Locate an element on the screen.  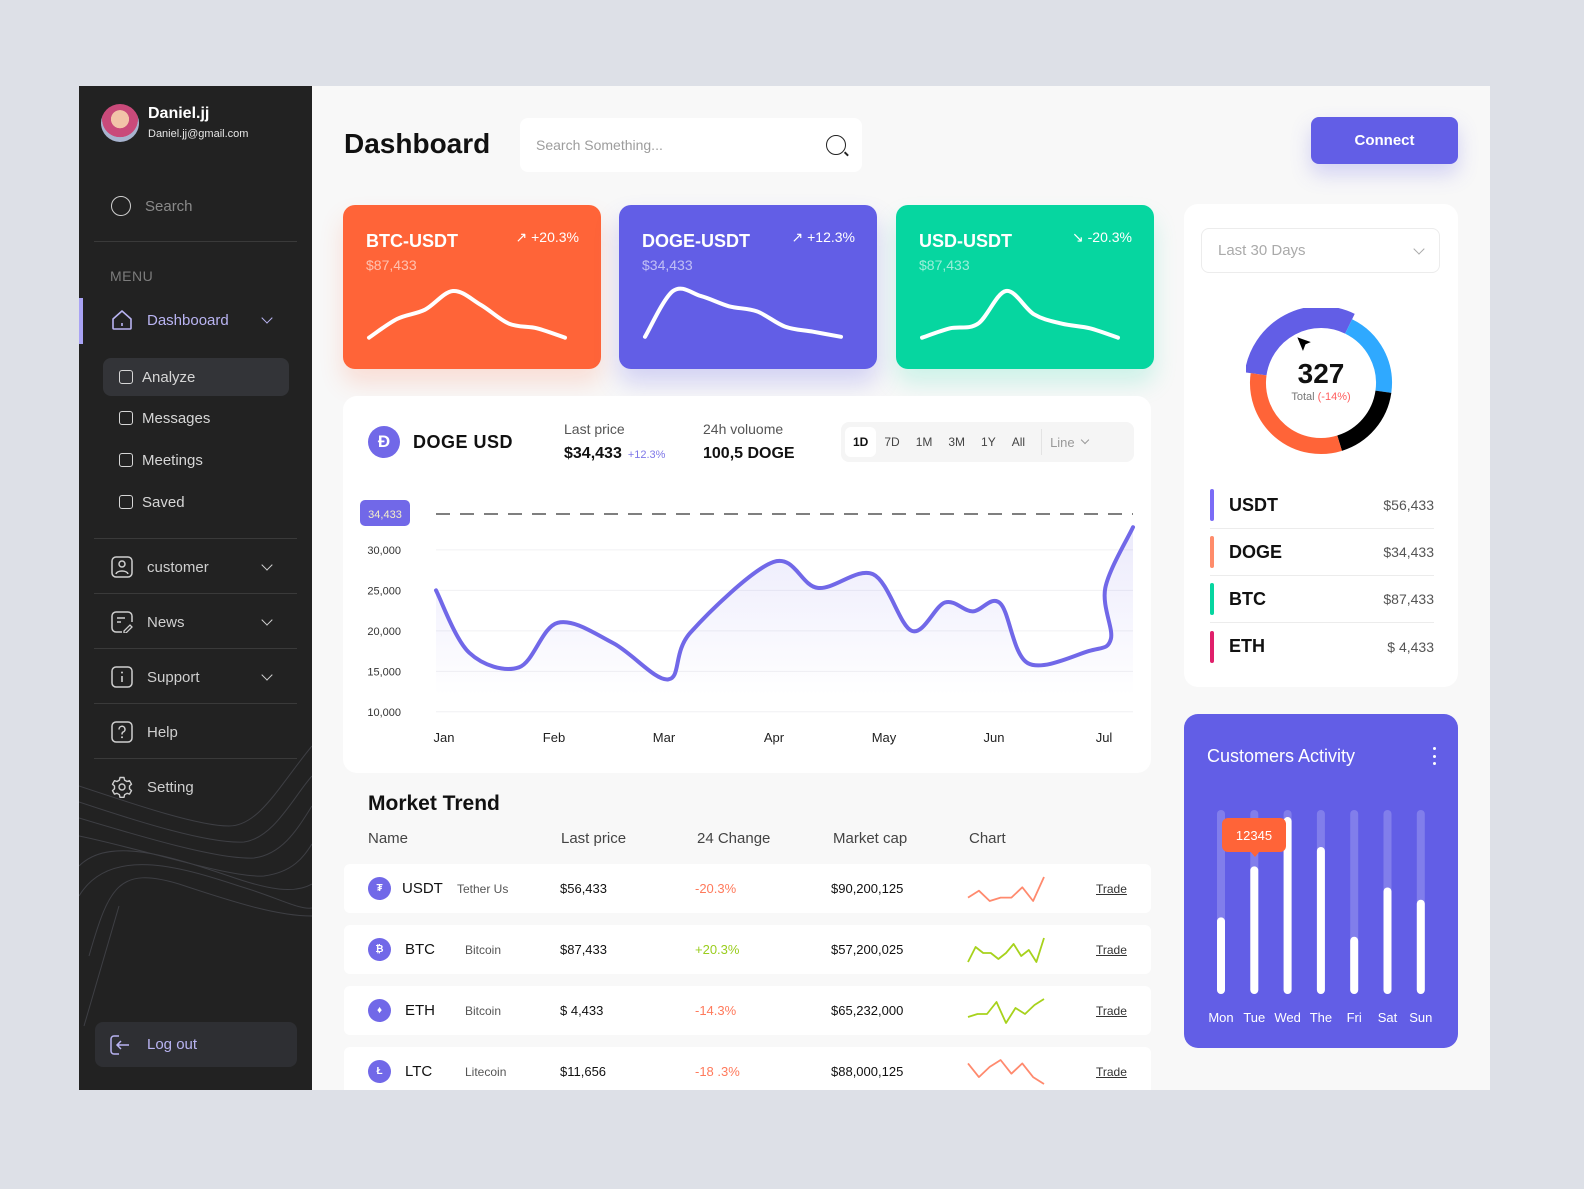
asset-value: $ 4,433 is located at coordinates (1410, 646).